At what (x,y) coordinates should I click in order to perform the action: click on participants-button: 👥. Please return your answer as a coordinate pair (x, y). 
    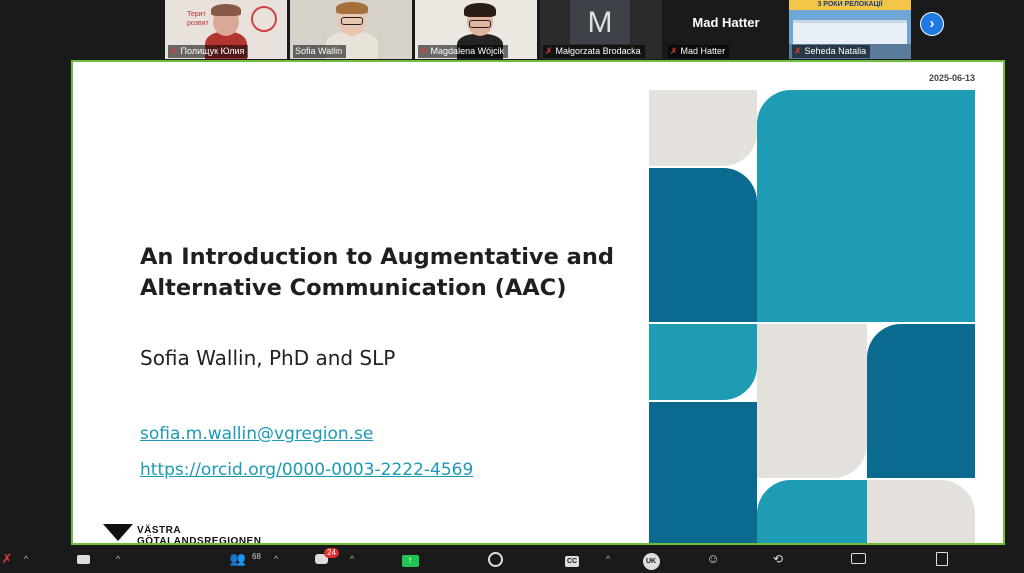
    Looking at the image, I should click on (238, 559).